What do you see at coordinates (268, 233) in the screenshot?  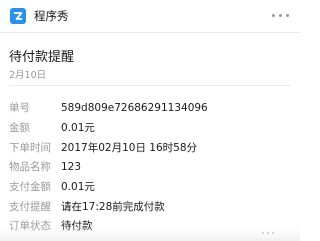 I see `page-indicator` at bounding box center [268, 233].